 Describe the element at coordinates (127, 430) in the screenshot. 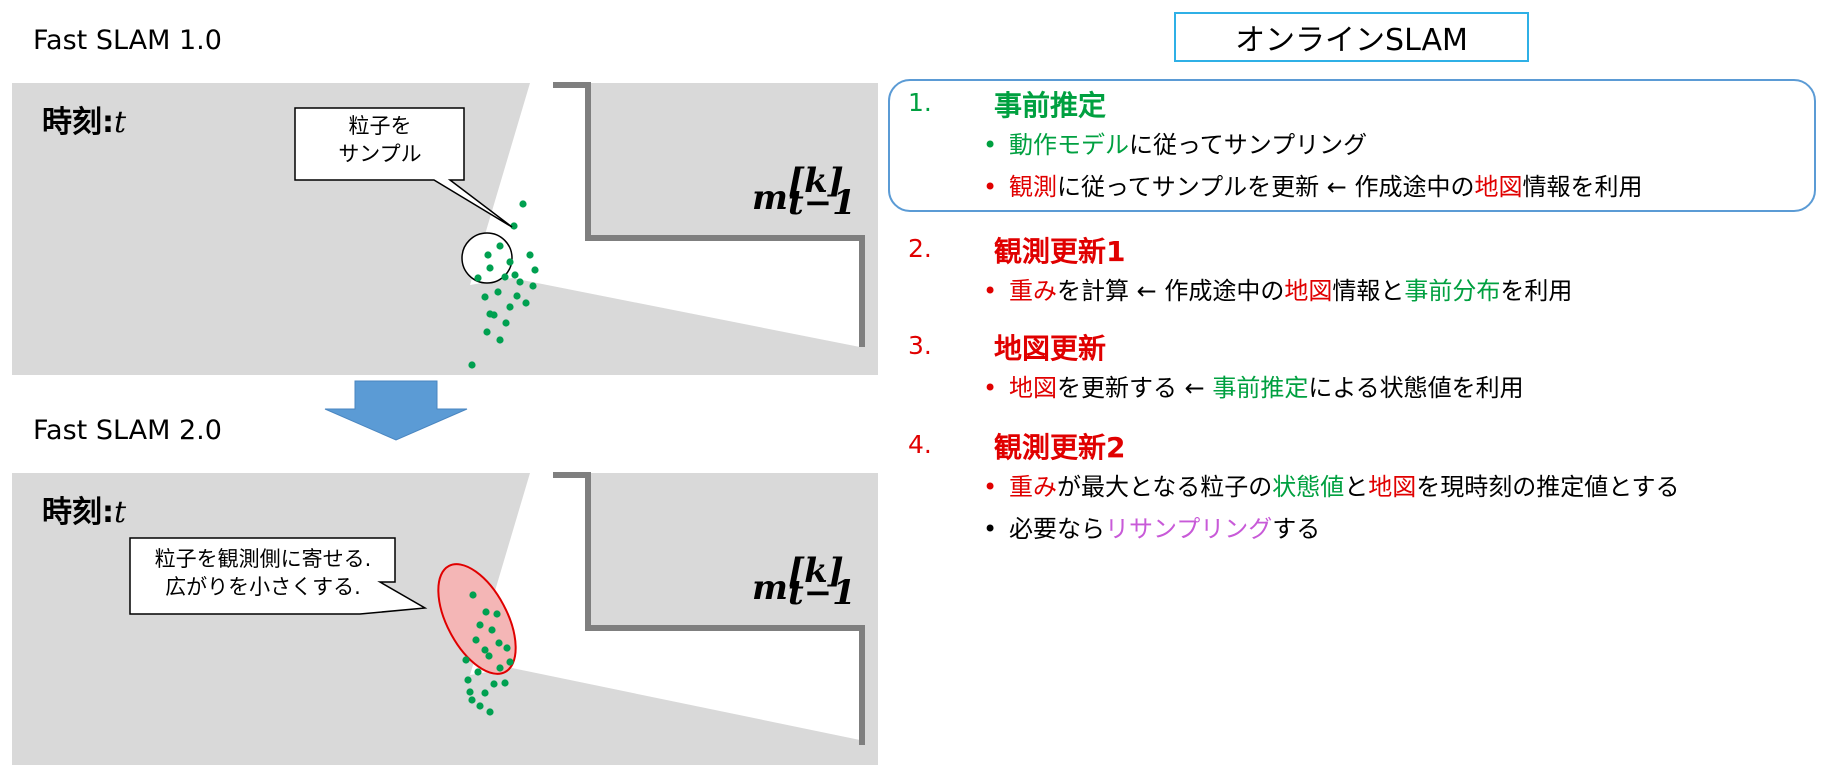

I see `panel2-heading: Fast SLAM 2.0` at that location.